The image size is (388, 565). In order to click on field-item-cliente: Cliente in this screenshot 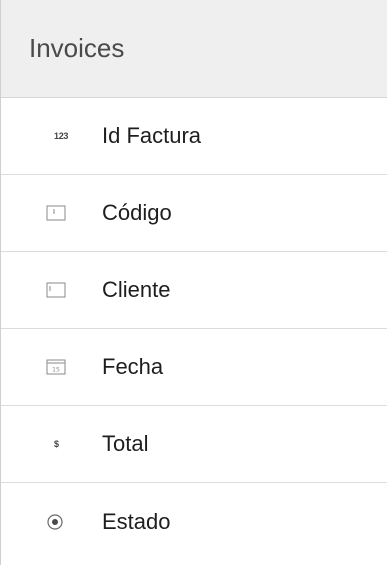, I will do `click(194, 290)`.